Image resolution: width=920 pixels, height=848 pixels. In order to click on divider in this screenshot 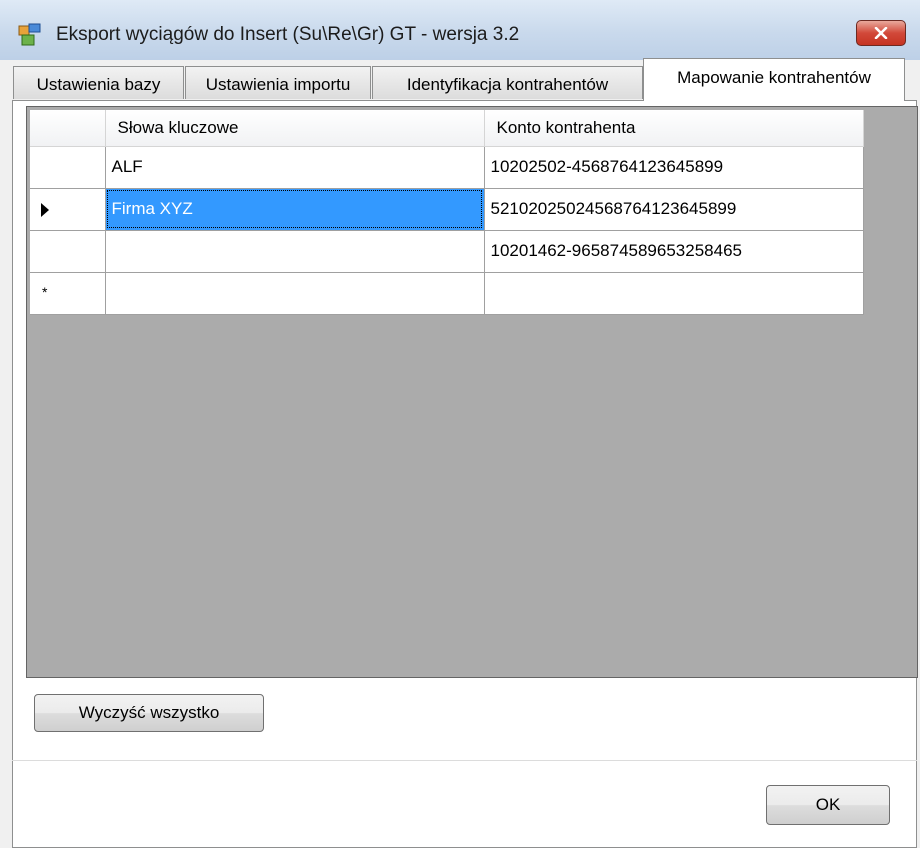, I will do `click(464, 760)`.